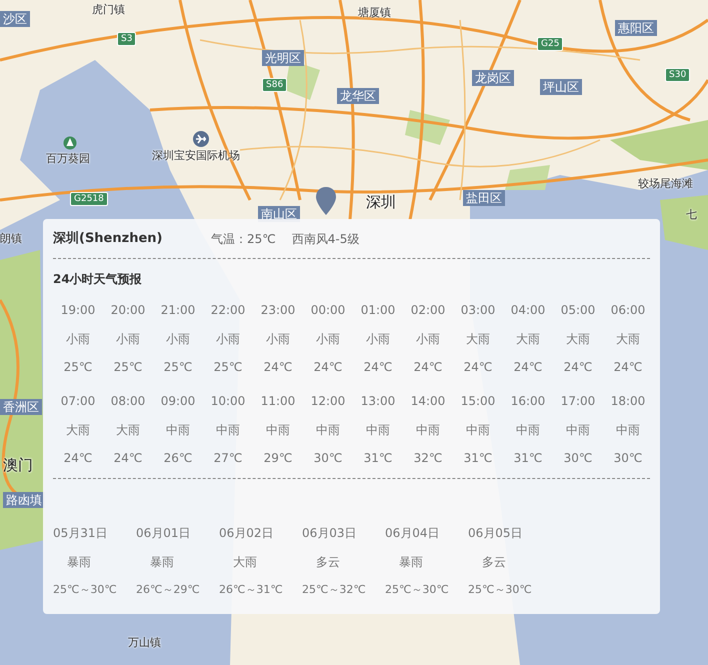 Image resolution: width=708 pixels, height=665 pixels. I want to click on hour-time: 15:00, so click(478, 401).